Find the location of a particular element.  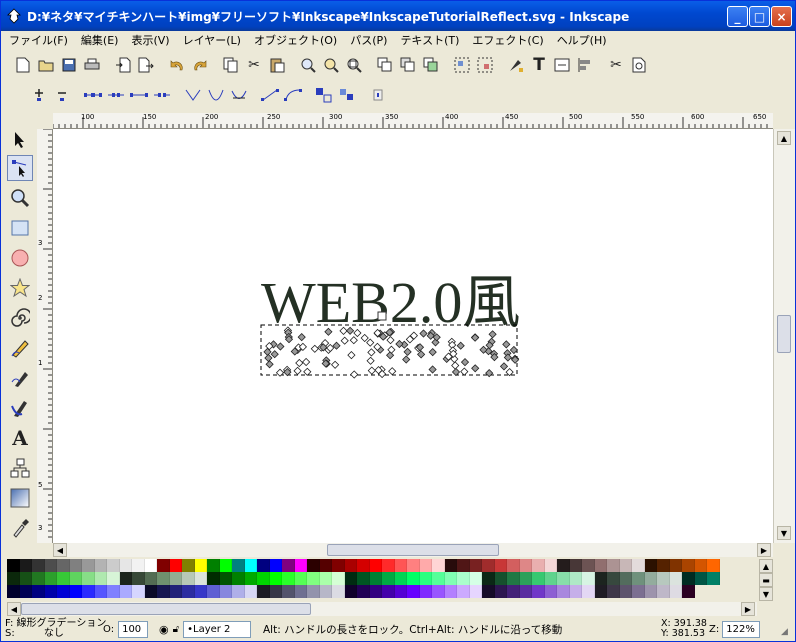

palette-scroll-left-icon: ◀ is located at coordinates (14, 609).